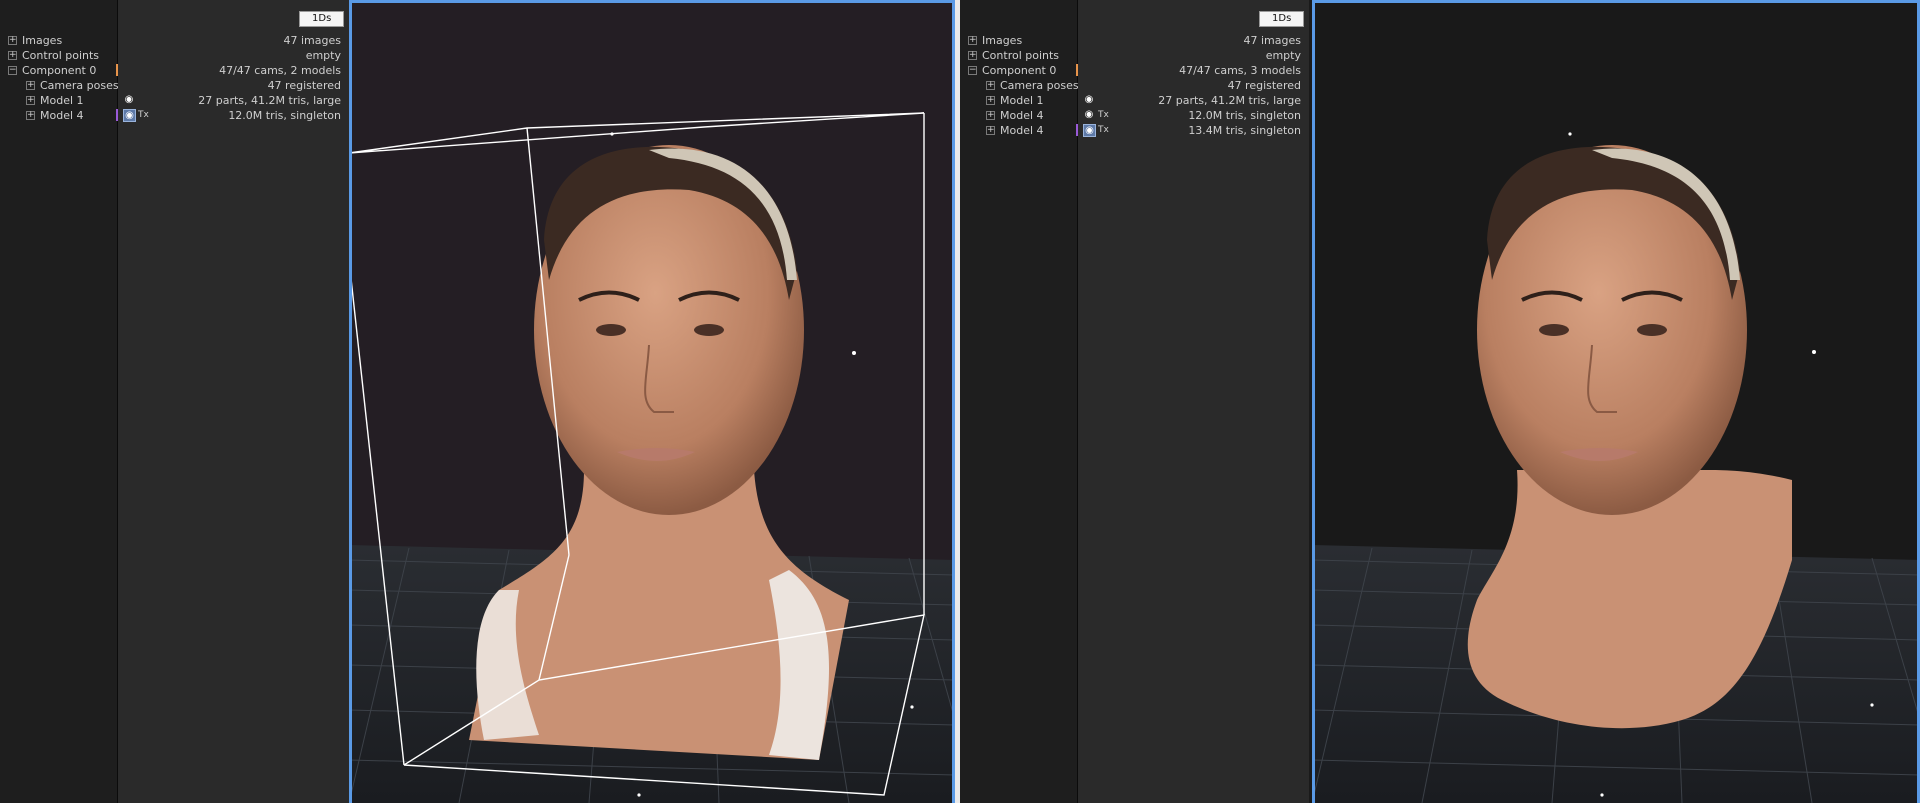 This screenshot has height=803, width=1920. I want to click on tree-item-value-row: ◉ Tx 13.4M tris, singleton, so click(1192, 130).